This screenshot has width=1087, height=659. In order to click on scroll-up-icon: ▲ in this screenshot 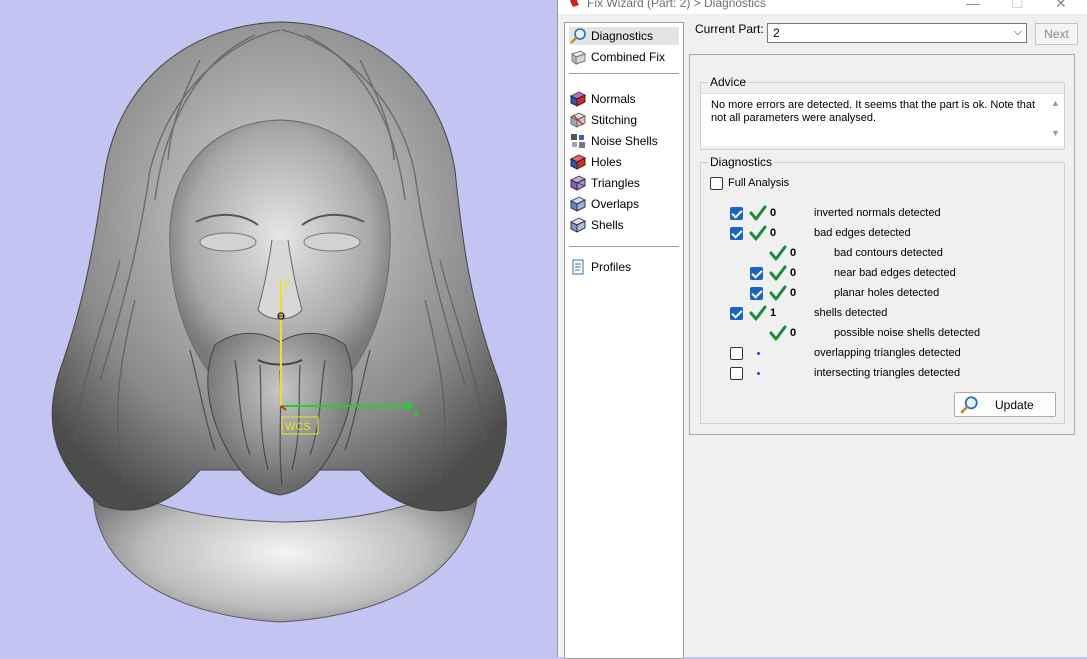, I will do `click(1055, 103)`.